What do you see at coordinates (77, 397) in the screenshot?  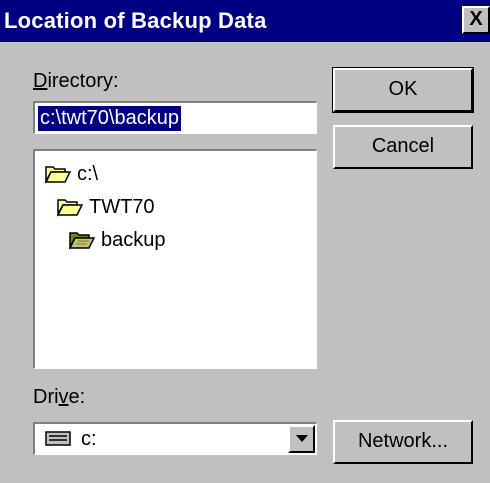 I see `drive-label-after: e:` at bounding box center [77, 397].